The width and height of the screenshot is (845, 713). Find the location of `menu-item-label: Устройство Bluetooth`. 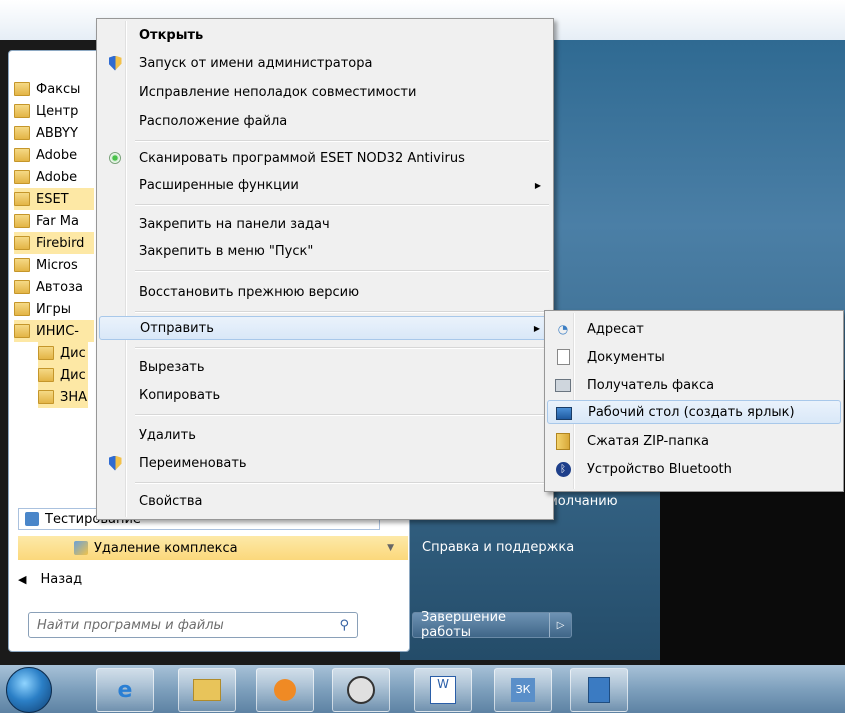

menu-item-label: Устройство Bluetooth is located at coordinates (659, 469).